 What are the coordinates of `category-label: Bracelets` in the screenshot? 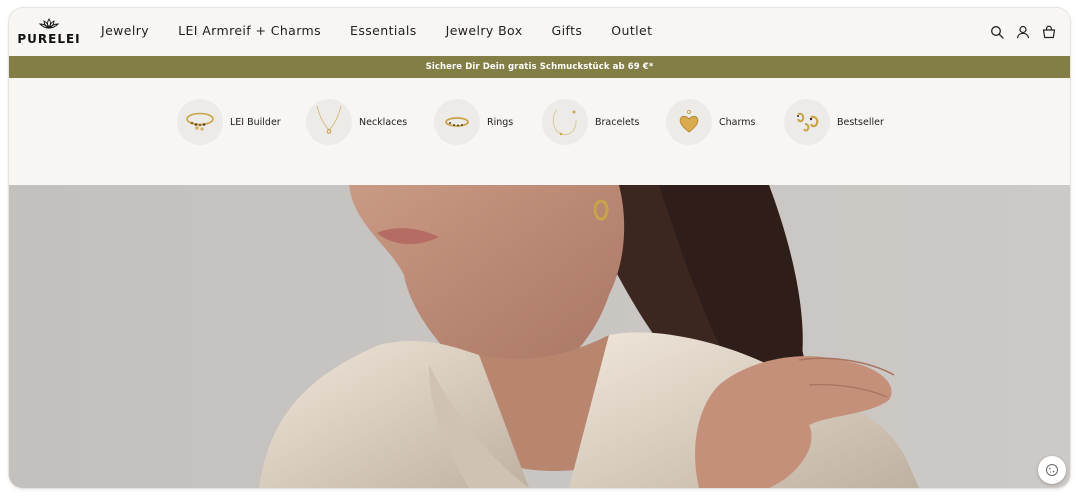 It's located at (617, 122).